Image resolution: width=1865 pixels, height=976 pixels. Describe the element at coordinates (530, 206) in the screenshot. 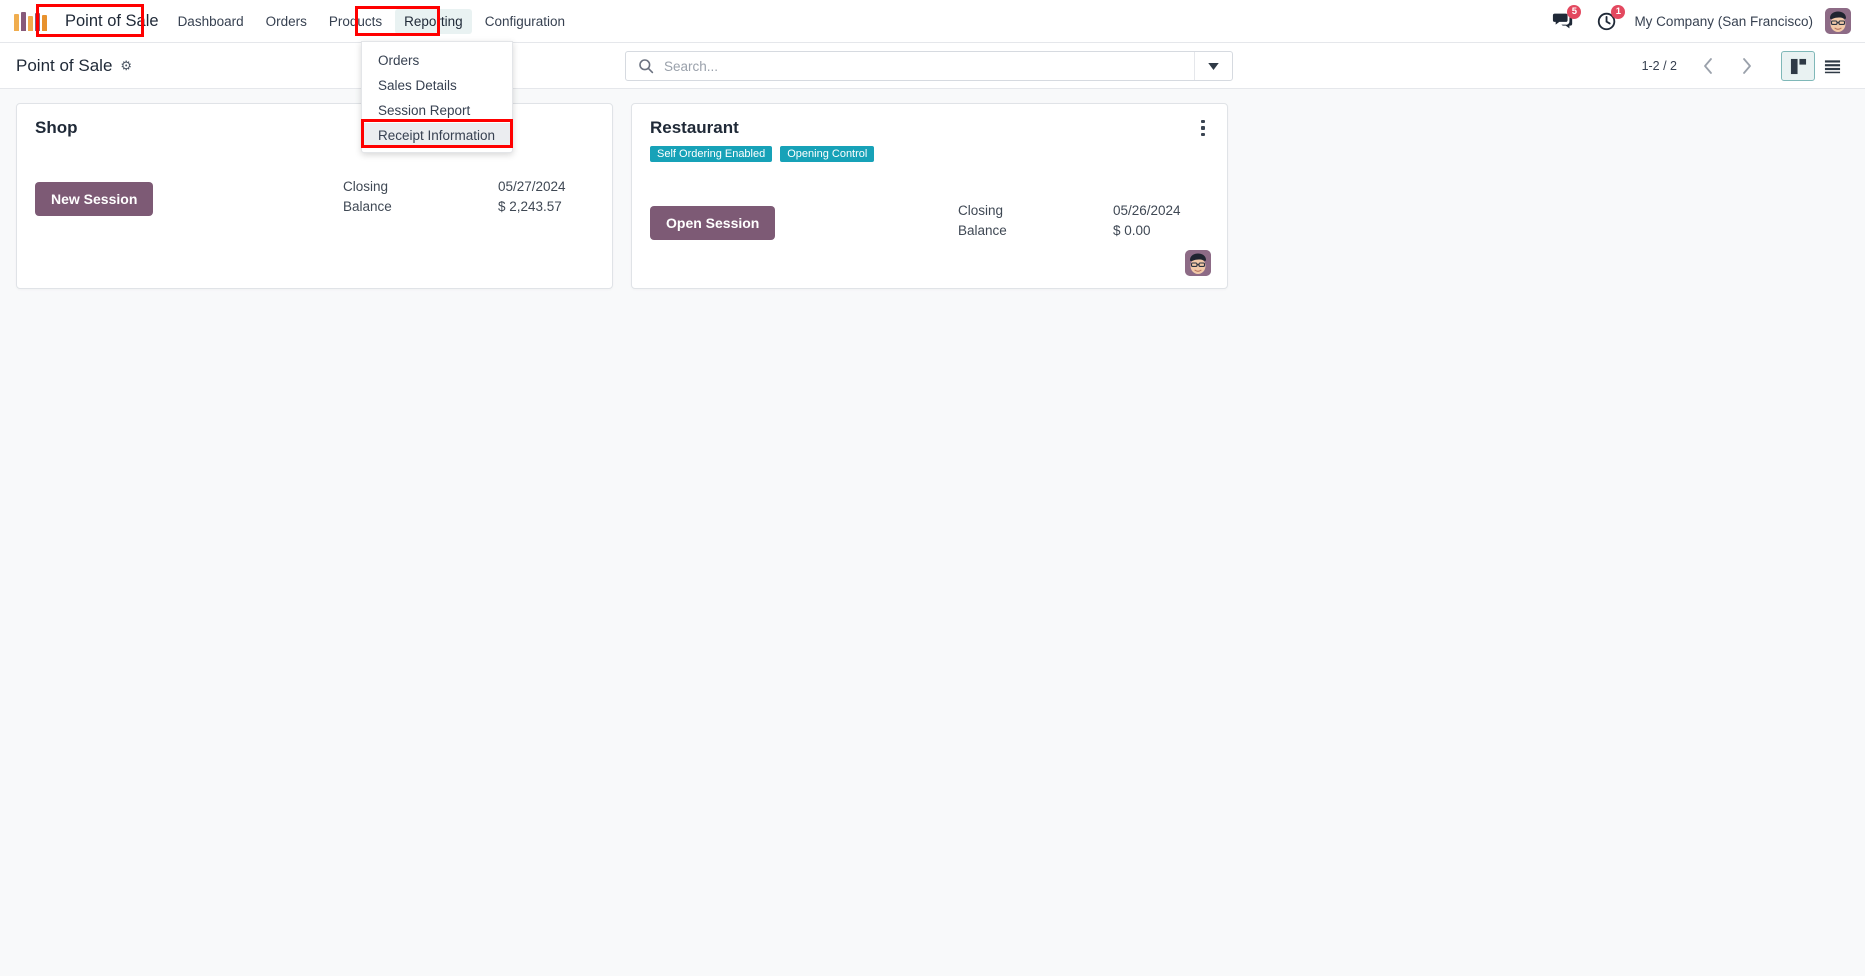

I see `stat-value-balance: $ 2,243.57` at that location.